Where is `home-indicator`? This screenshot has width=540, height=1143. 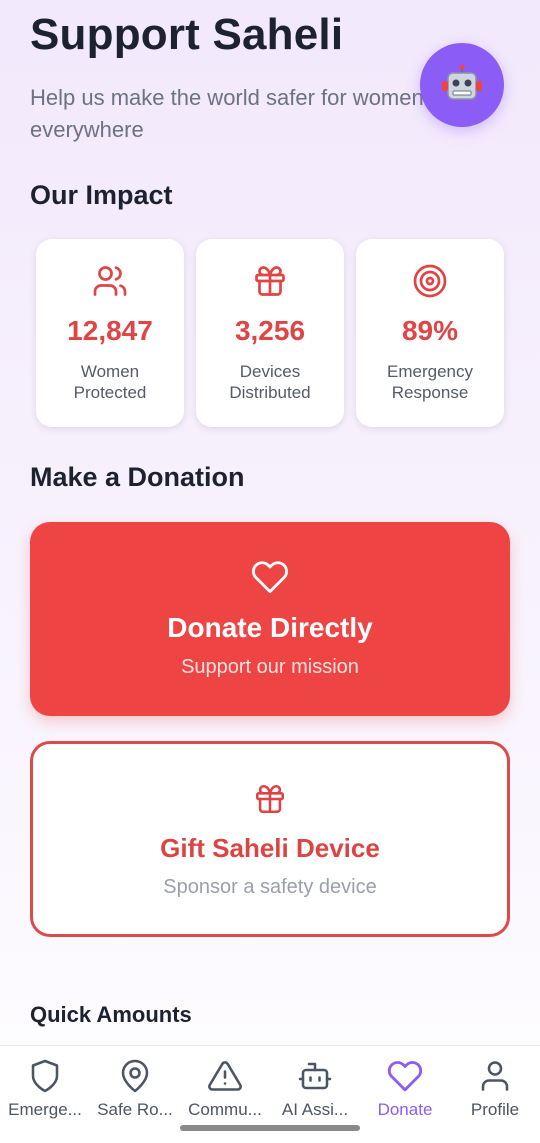 home-indicator is located at coordinates (270, 1128).